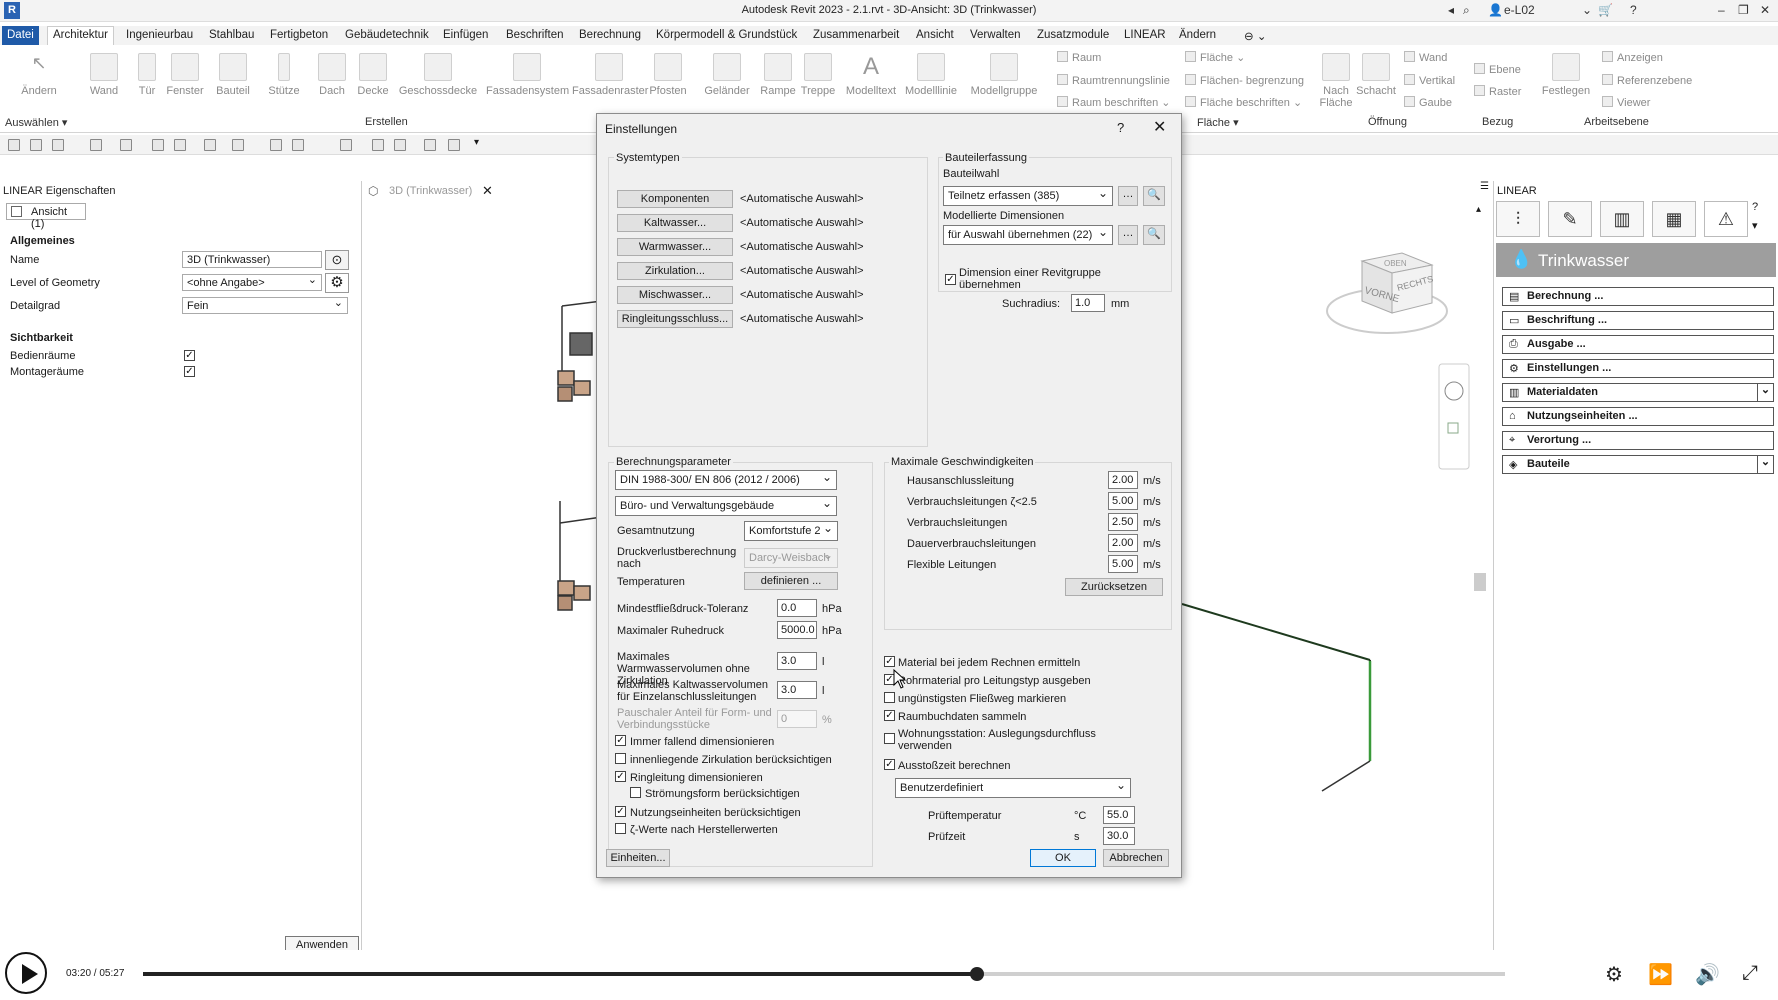 The width and height of the screenshot is (1778, 1000). I want to click on ramp-button: Rampe, so click(778, 75).